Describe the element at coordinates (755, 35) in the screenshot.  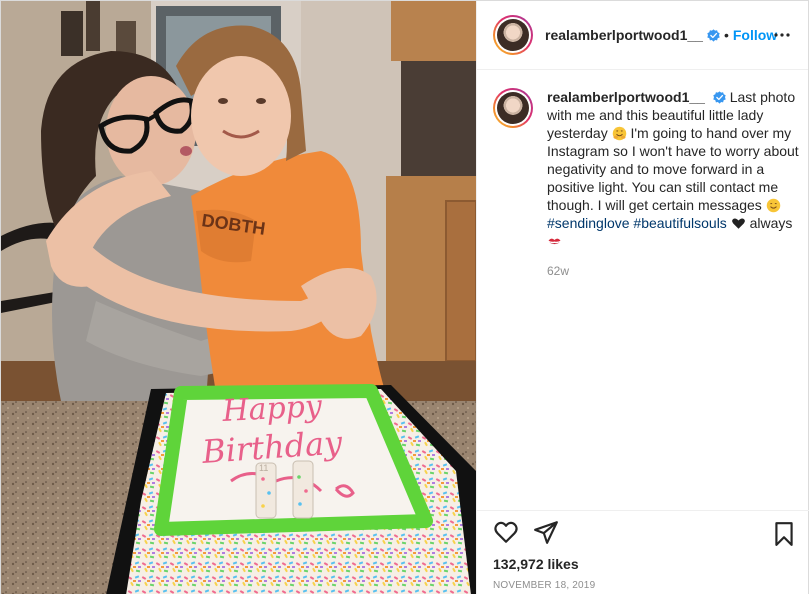
I see `follow-button: Follow` at that location.